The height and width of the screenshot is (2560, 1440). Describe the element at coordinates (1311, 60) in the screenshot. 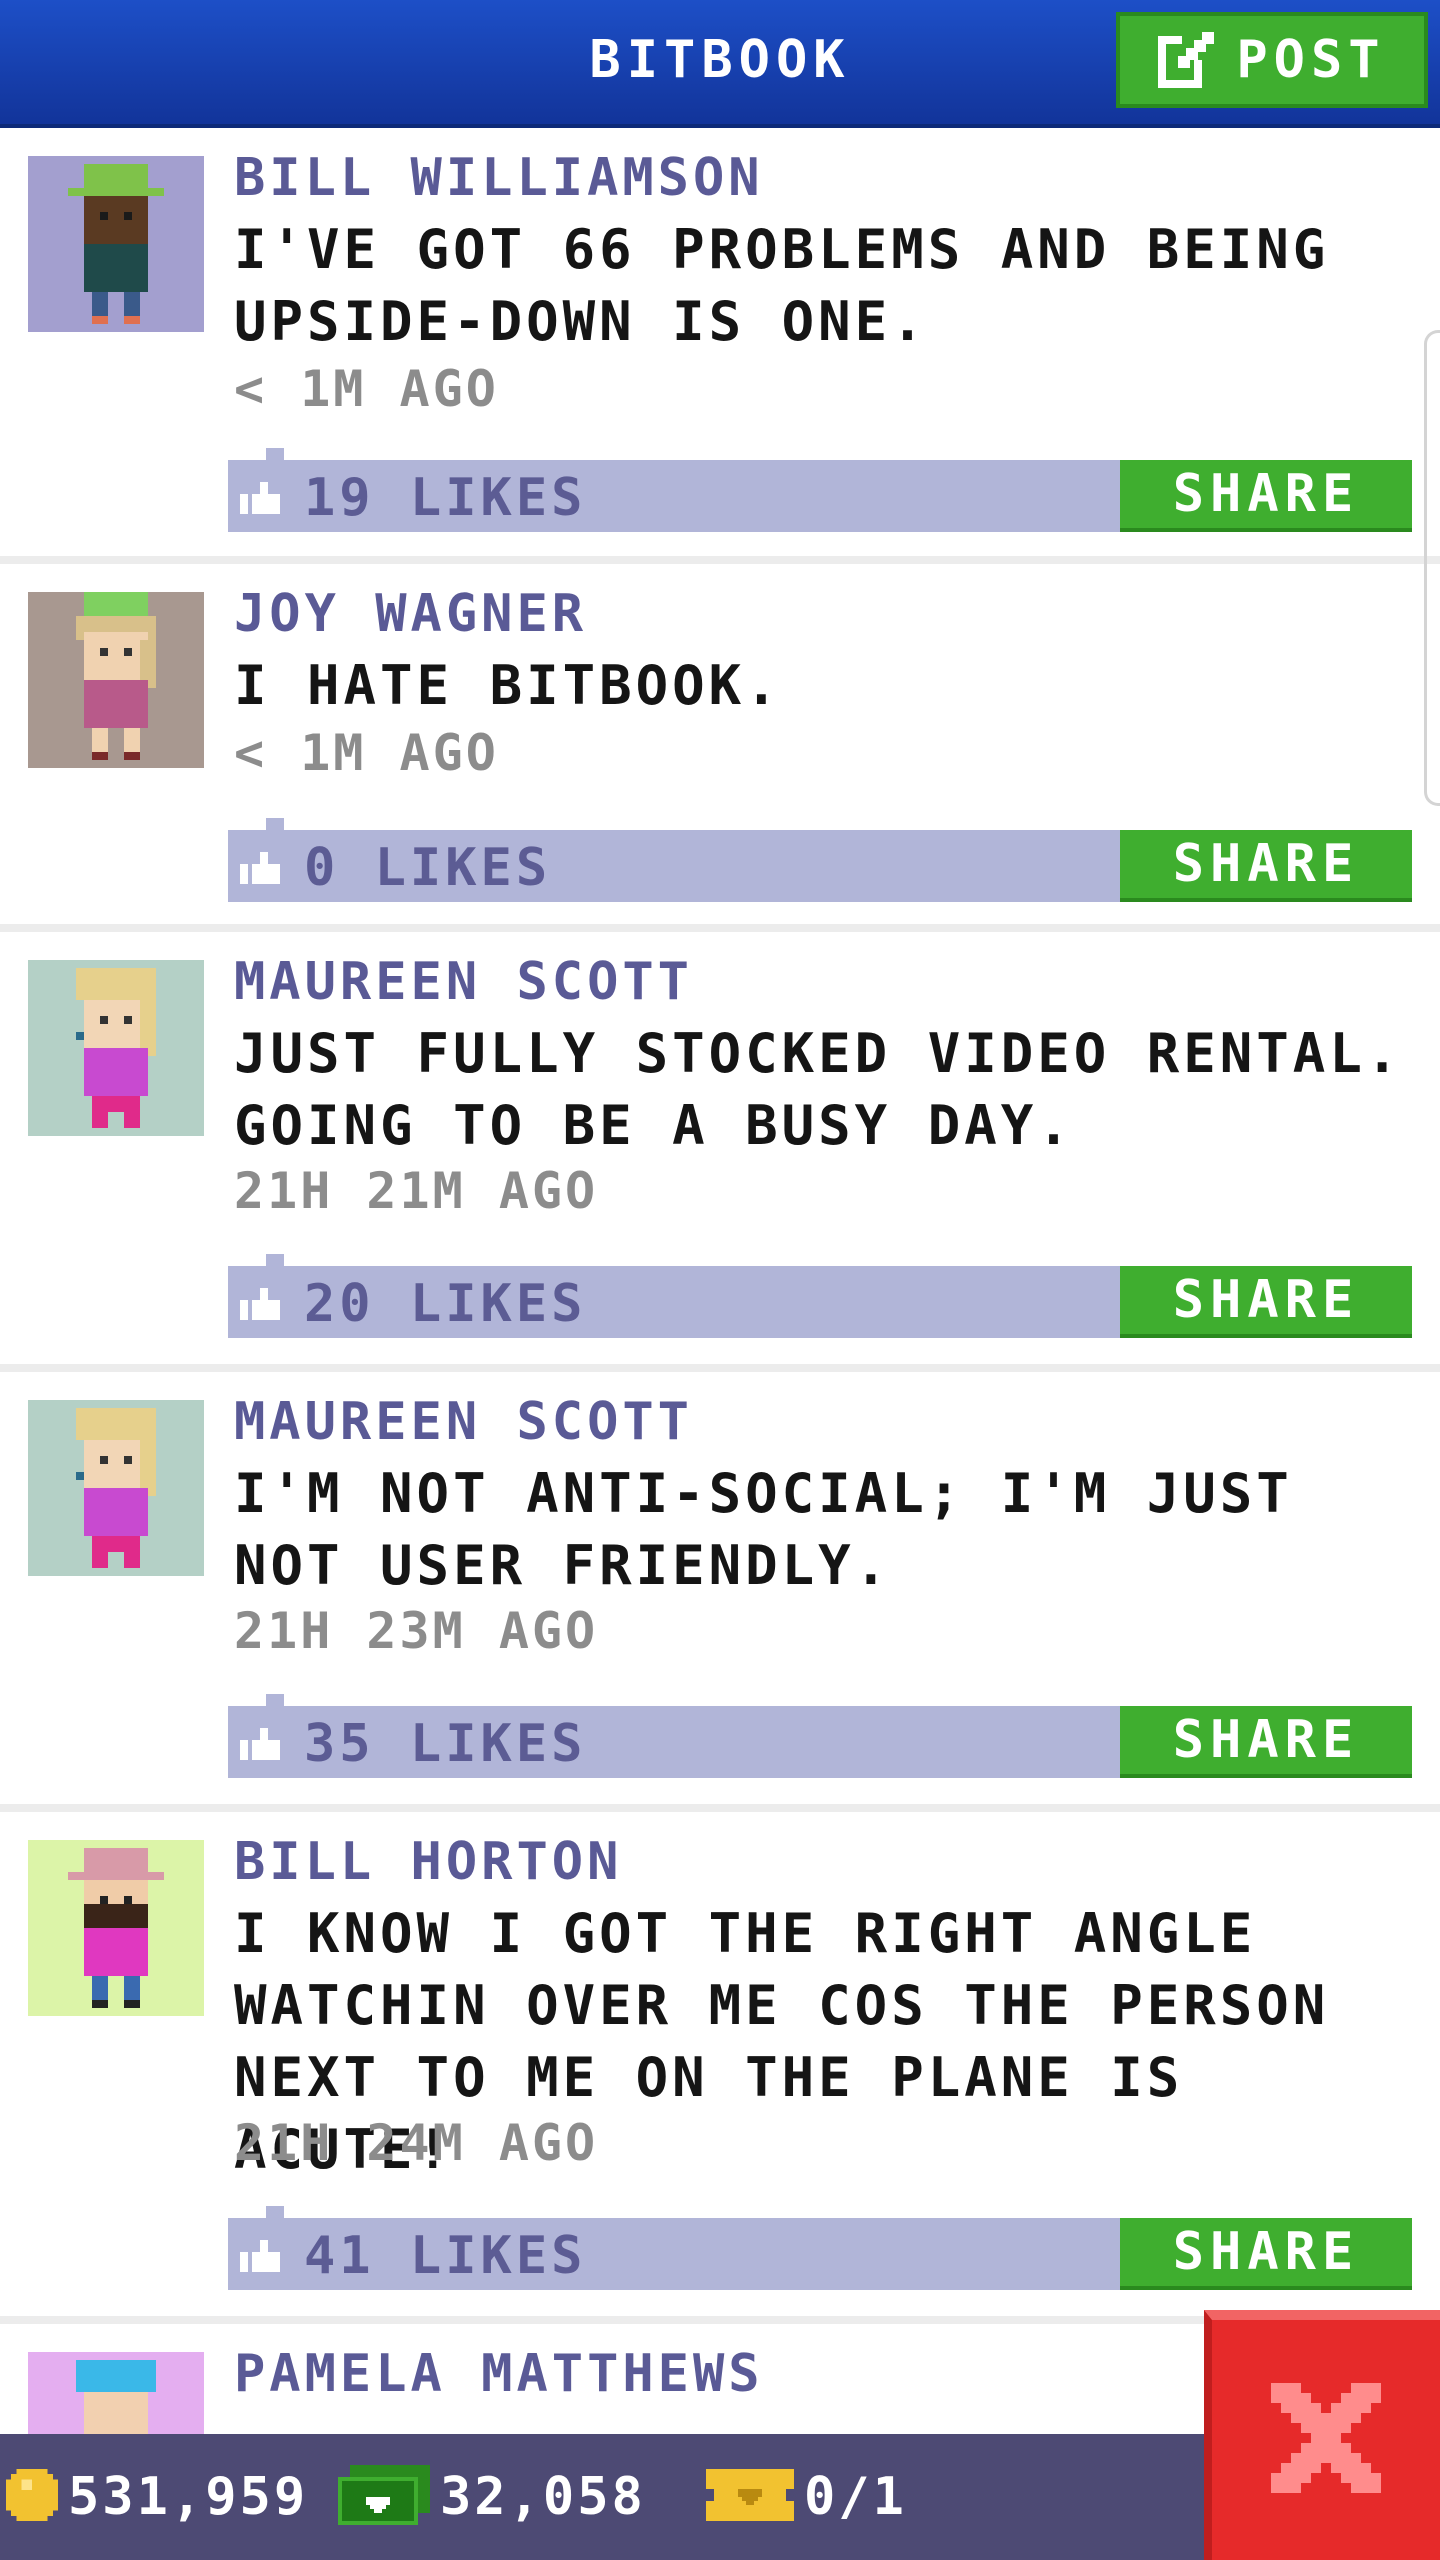

I see `post-button-label: POST` at that location.